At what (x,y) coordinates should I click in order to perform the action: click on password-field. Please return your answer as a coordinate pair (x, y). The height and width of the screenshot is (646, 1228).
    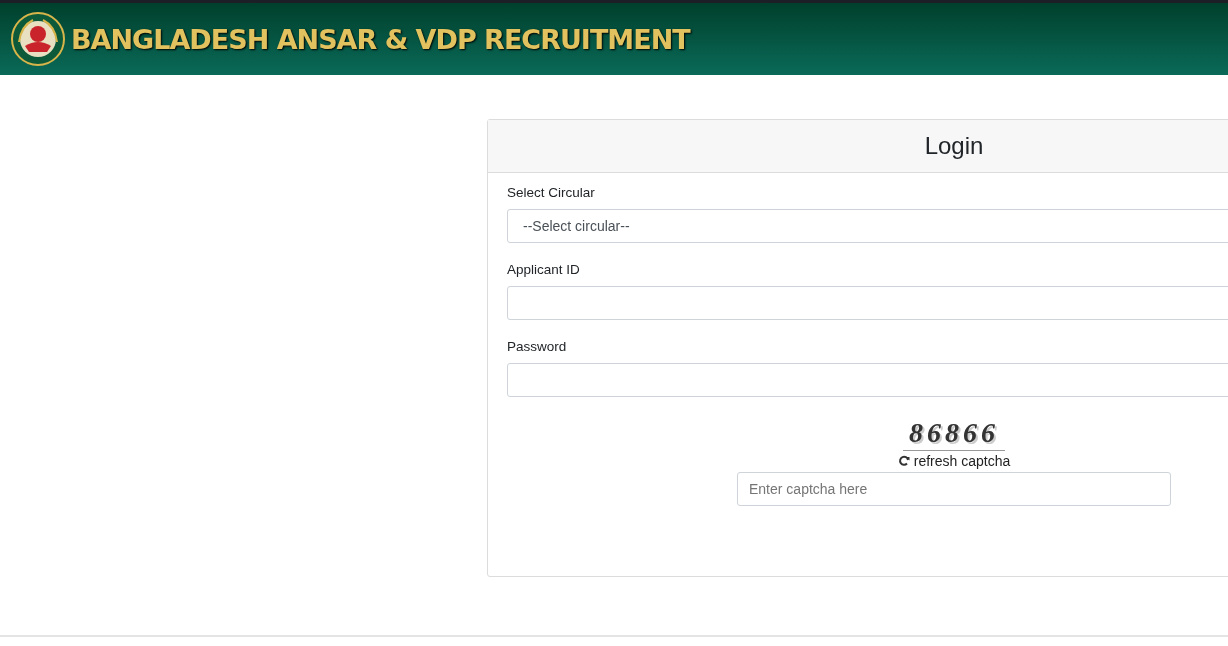
    Looking at the image, I should click on (867, 380).